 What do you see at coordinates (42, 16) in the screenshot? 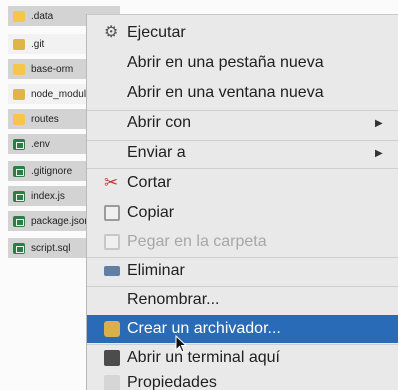
I see `file-name: .data` at bounding box center [42, 16].